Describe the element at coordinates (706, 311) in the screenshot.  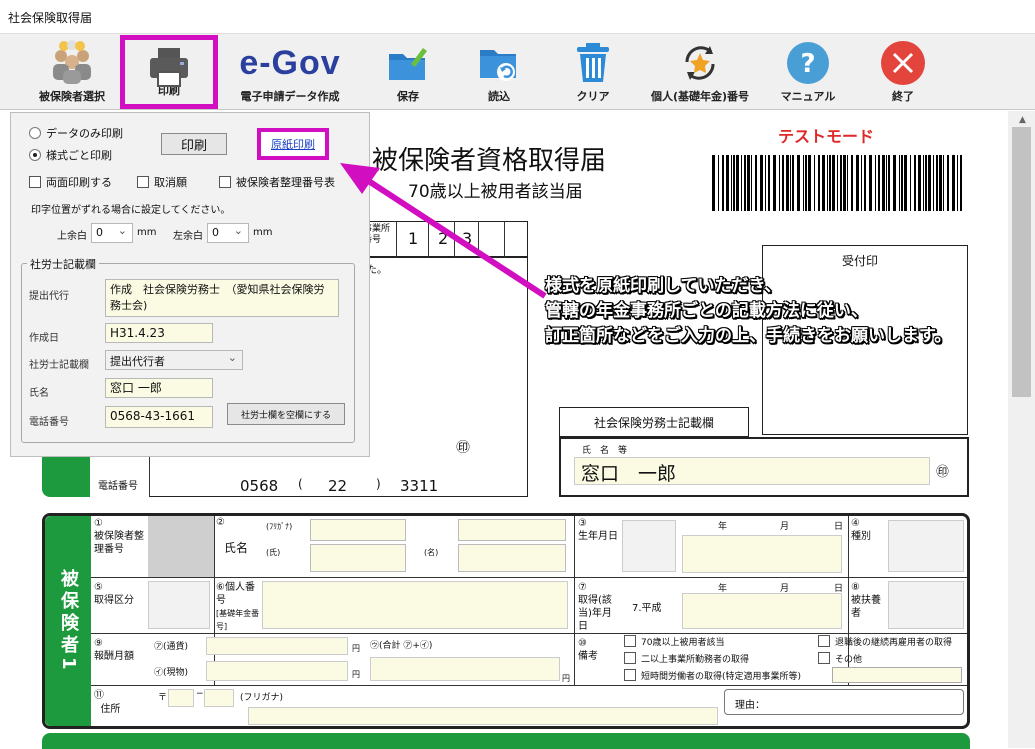
I see `callout-line-2: 管轄の年金事務所ごとの記載方法に従い、` at that location.